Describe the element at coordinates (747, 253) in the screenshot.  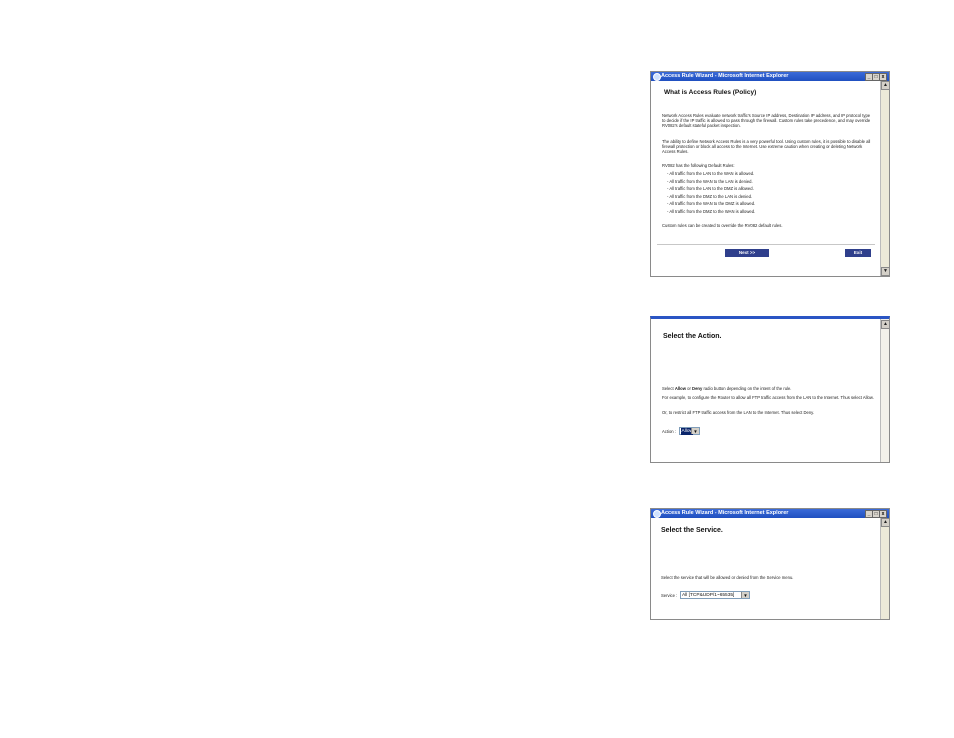
I see `next-button: Next >>` at that location.